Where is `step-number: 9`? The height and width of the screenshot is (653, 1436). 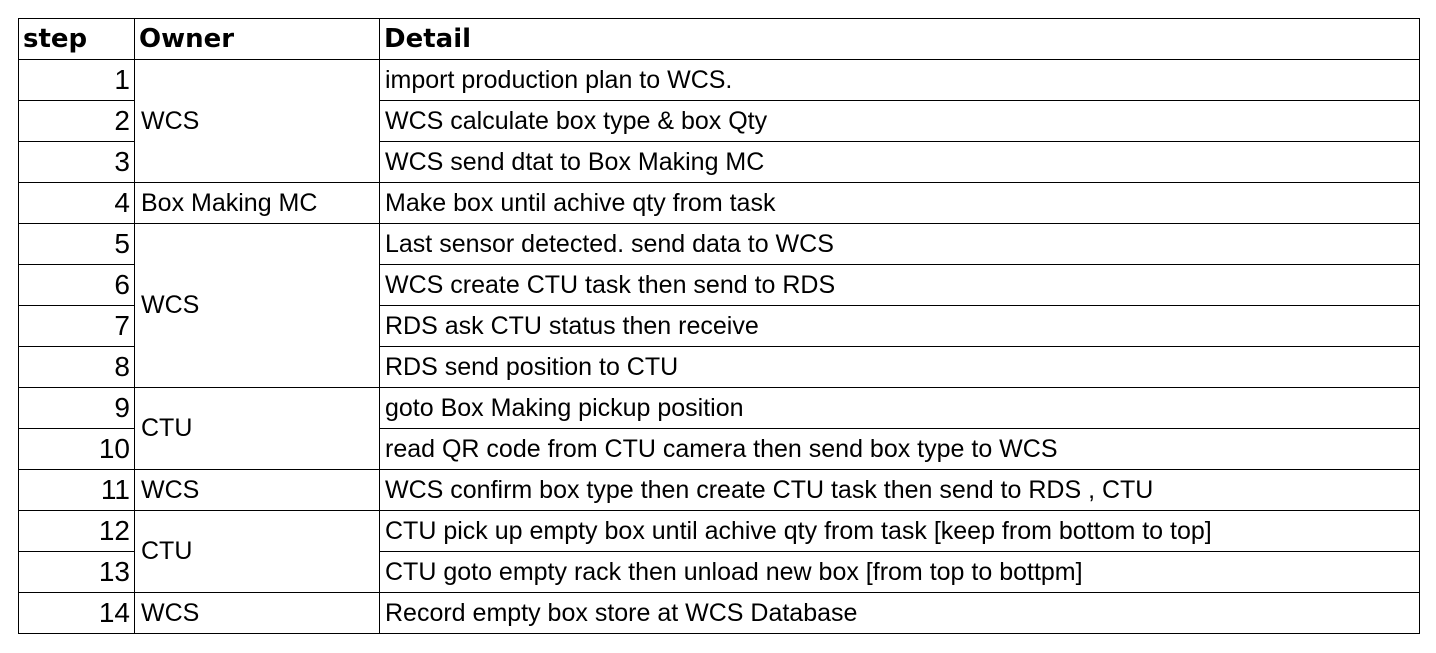 step-number: 9 is located at coordinates (76, 408).